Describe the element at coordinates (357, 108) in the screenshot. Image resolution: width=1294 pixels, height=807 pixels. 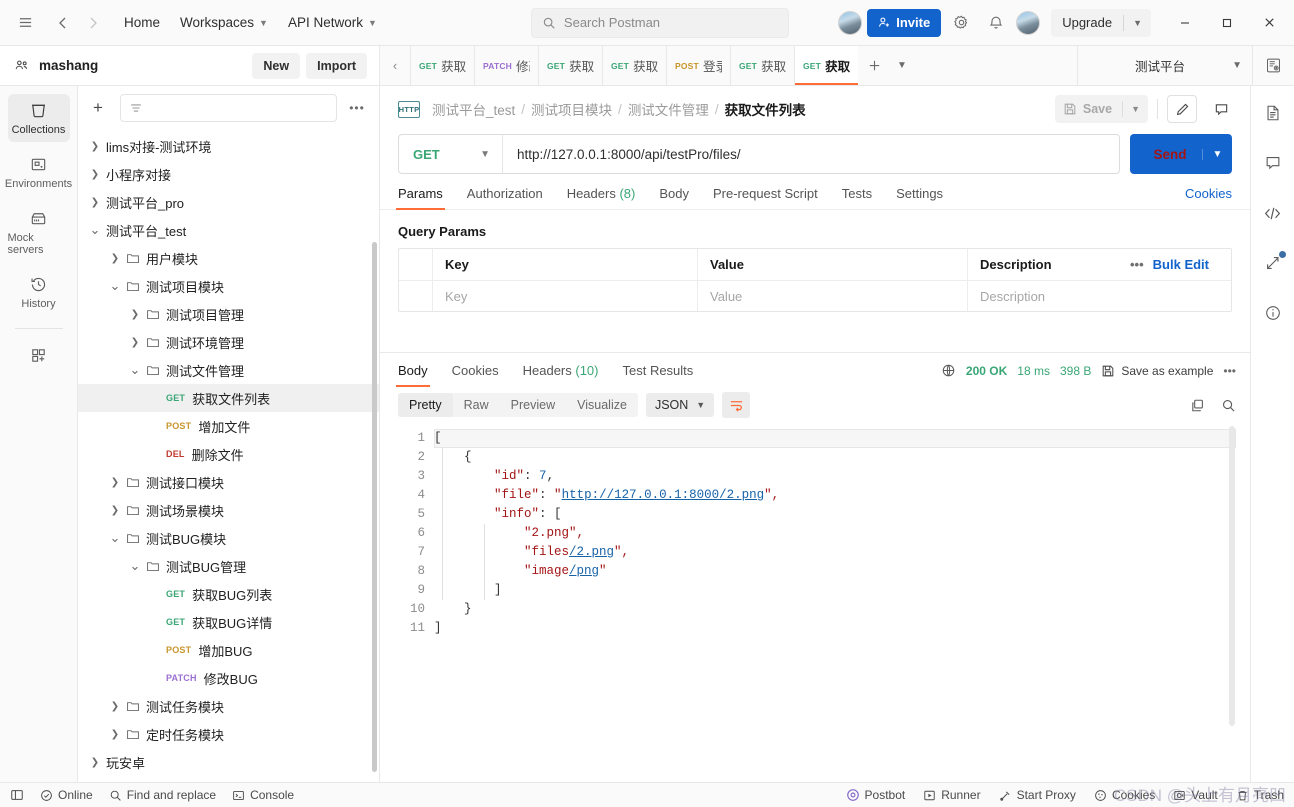
I see `collections-more-icon: •••` at that location.